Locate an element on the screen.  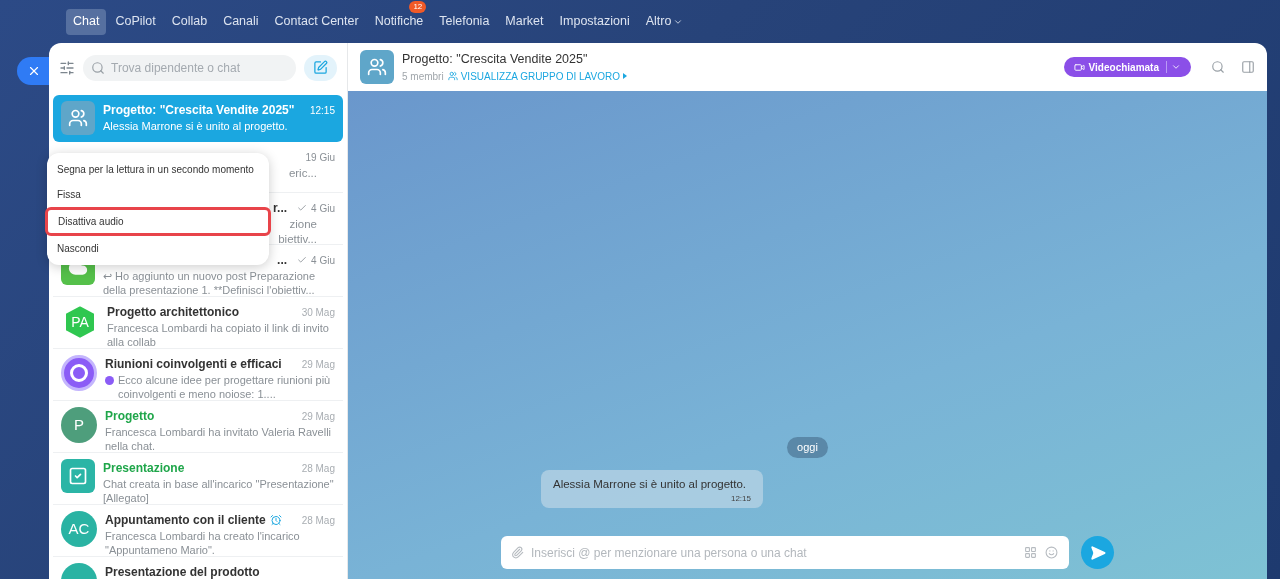
new-chat-button is located at coordinates (320, 67).